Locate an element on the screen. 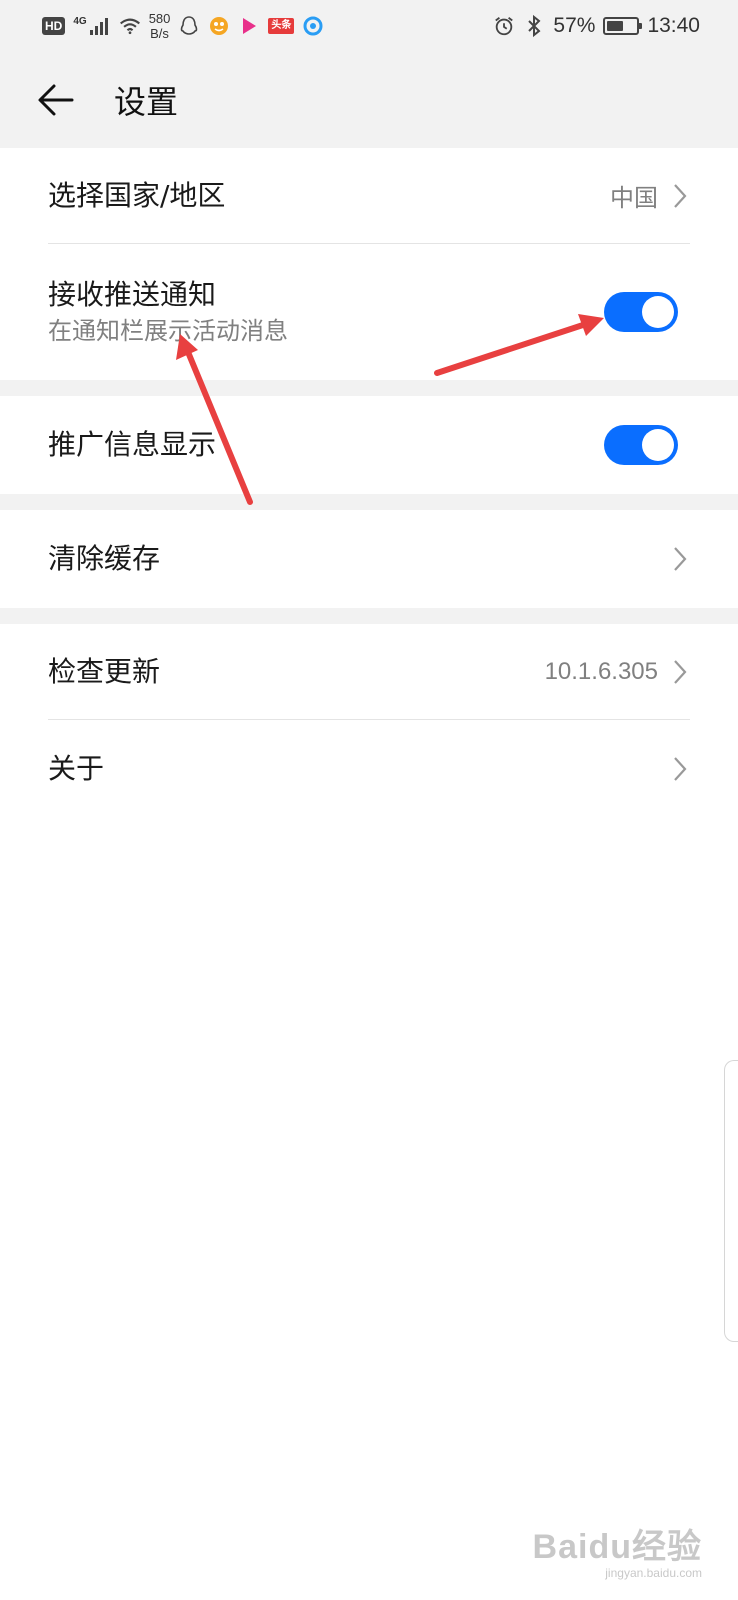 This screenshot has height=1600, width=738. push-notification-subtitle: 在通知栏展示活动消息 is located at coordinates (168, 331).